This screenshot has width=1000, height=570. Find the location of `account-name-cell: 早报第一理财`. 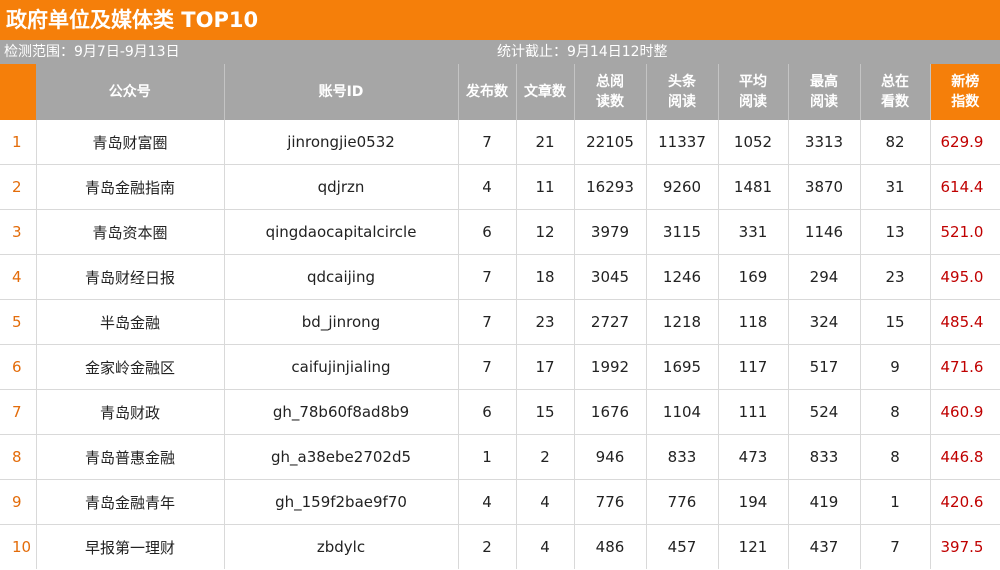

account-name-cell: 早报第一理财 is located at coordinates (130, 546).